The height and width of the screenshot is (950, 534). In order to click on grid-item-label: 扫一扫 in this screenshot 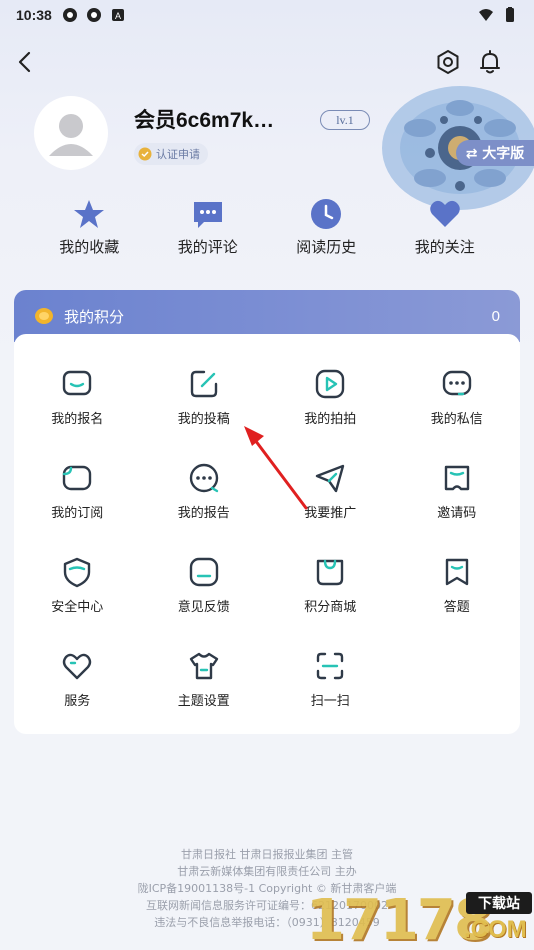, I will do `click(330, 701)`.